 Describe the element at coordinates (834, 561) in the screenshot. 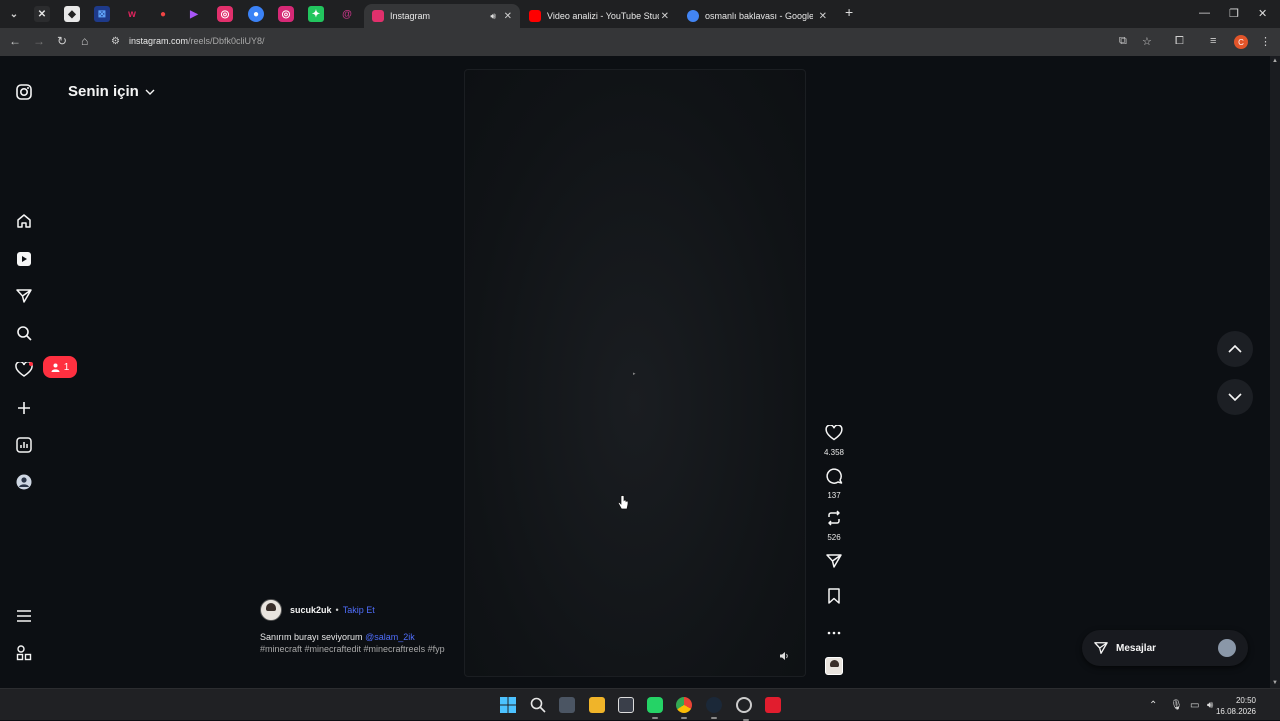

I see `share-icon` at that location.